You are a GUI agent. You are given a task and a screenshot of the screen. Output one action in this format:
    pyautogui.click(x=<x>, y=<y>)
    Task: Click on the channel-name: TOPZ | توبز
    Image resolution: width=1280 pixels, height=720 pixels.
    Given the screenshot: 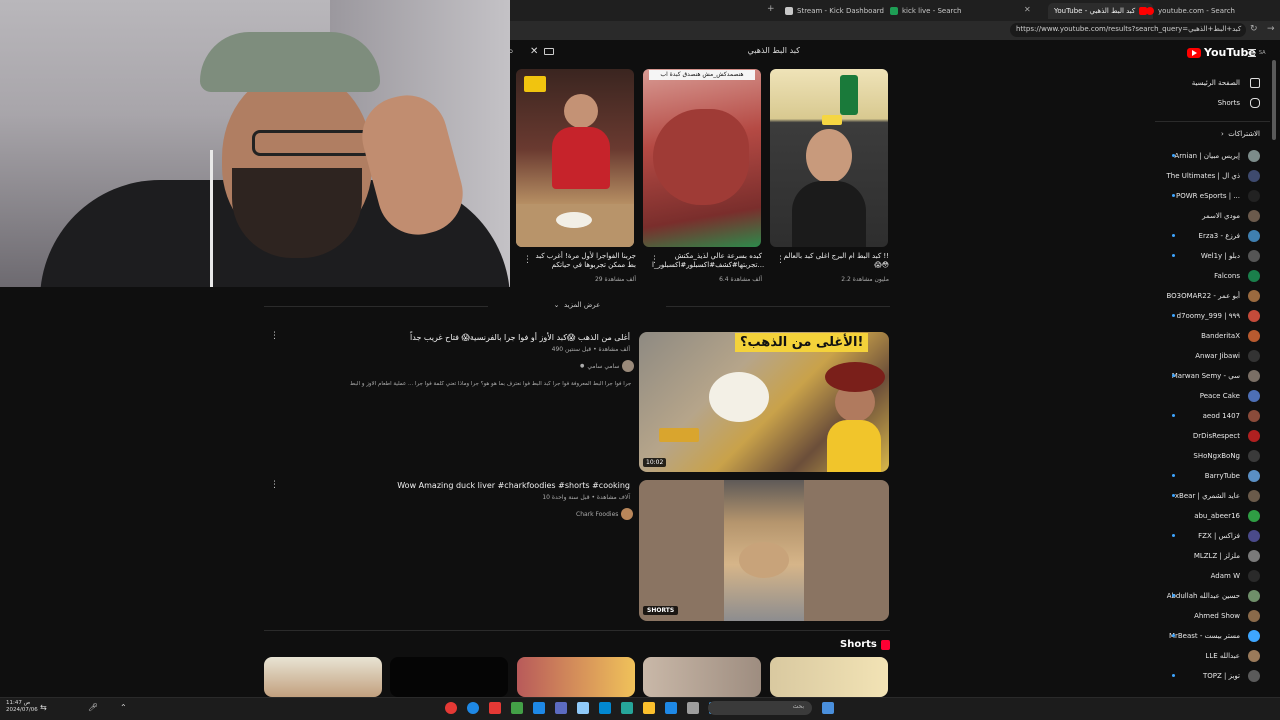 What is the action you would take?
    pyautogui.click(x=1221, y=676)
    